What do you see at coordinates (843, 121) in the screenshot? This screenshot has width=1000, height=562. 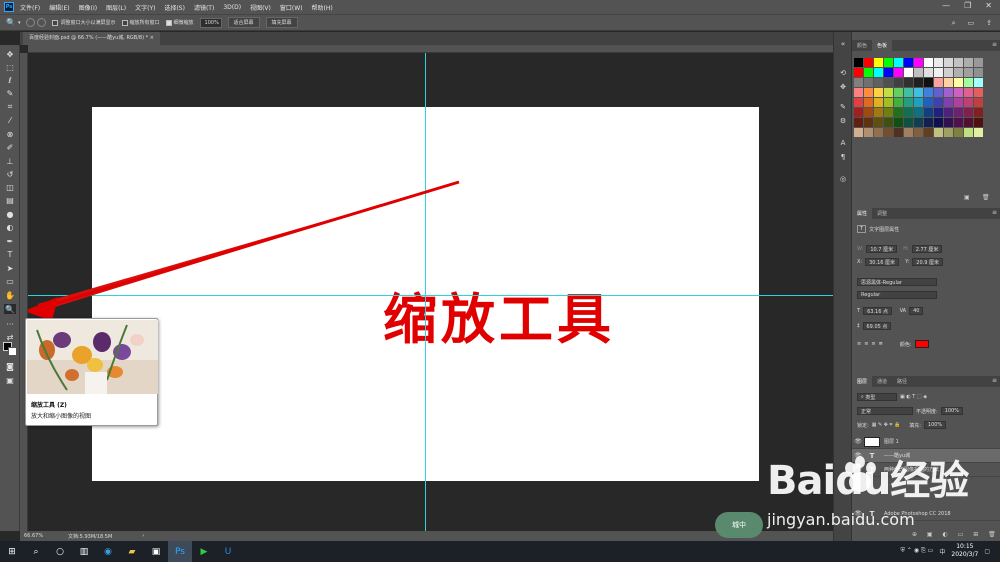 I see `adjustments-panel-icon: ⚙` at bounding box center [843, 121].